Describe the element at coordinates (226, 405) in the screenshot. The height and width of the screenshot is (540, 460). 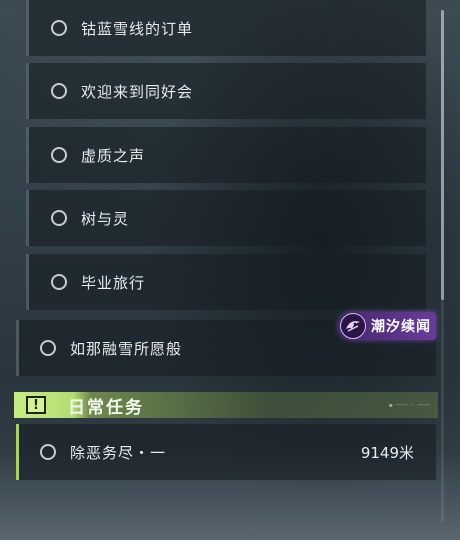
I see `daily-tasks-header: ! 日常任务 ▪ ─── ·· ───` at that location.